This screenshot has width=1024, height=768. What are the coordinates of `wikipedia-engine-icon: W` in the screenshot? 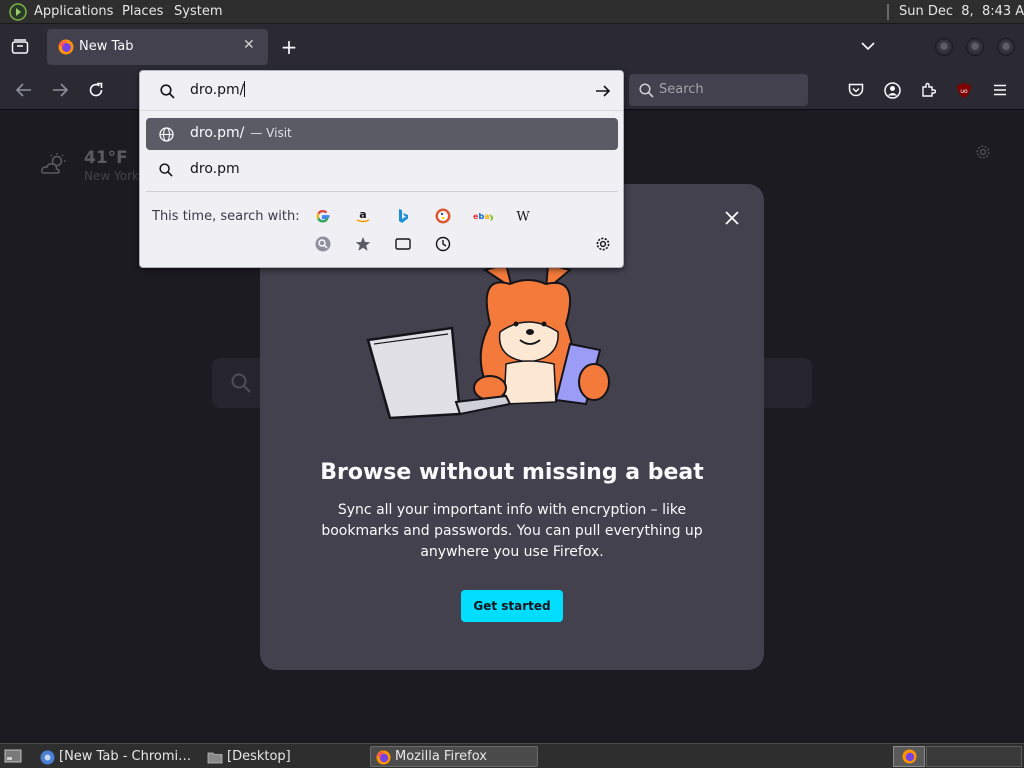 It's located at (523, 216).